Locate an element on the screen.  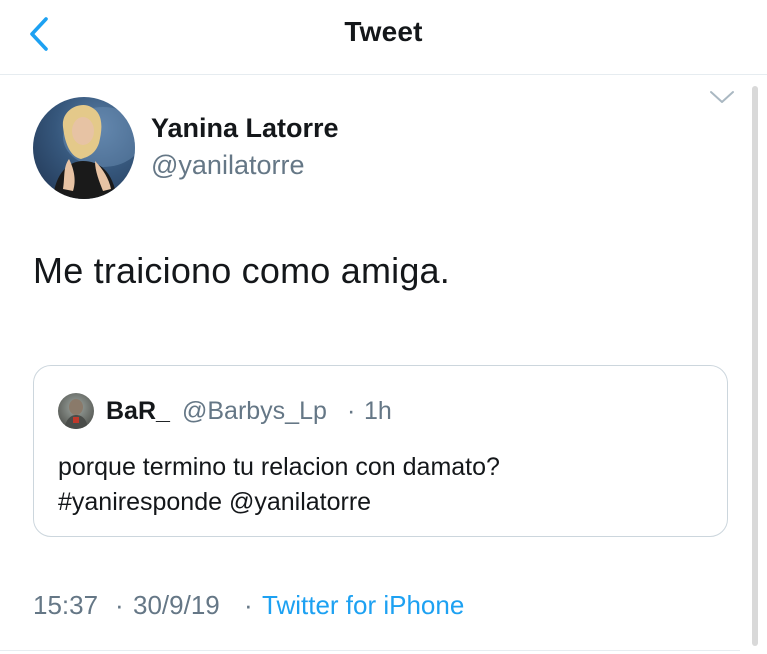
page-title: Tweet is located at coordinates (383, 31).